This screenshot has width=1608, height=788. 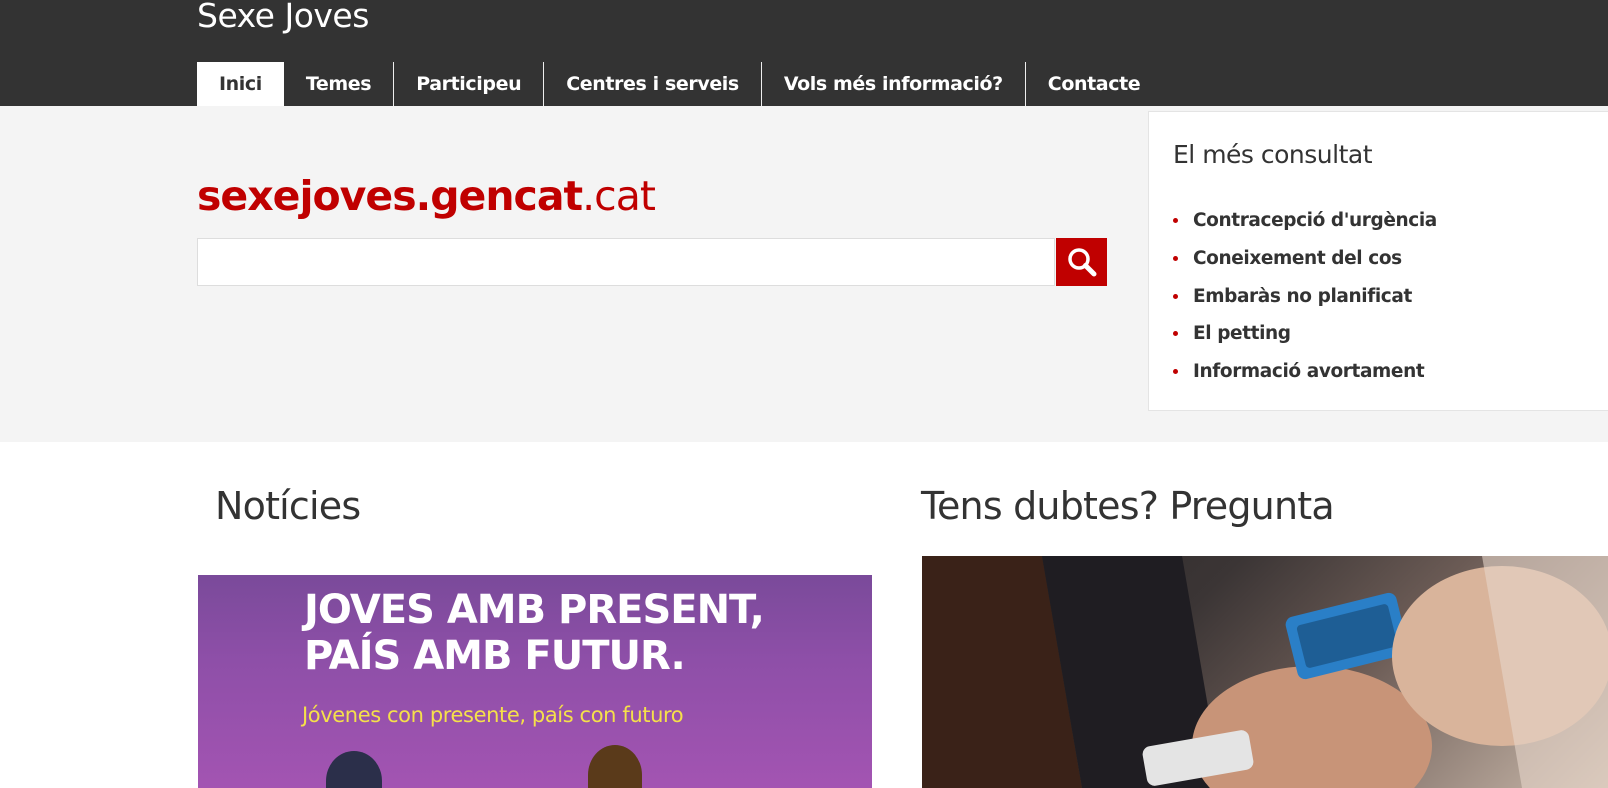 I want to click on popular-link-contracepcio: Contracepció d'urgència, so click(x=1315, y=220).